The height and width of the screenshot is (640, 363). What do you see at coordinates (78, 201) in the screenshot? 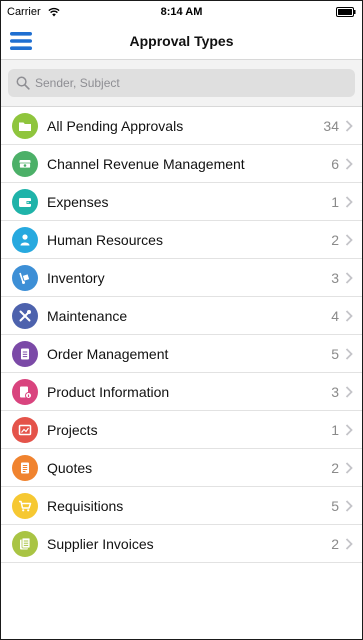
I see `list-item-label: Expenses` at bounding box center [78, 201].